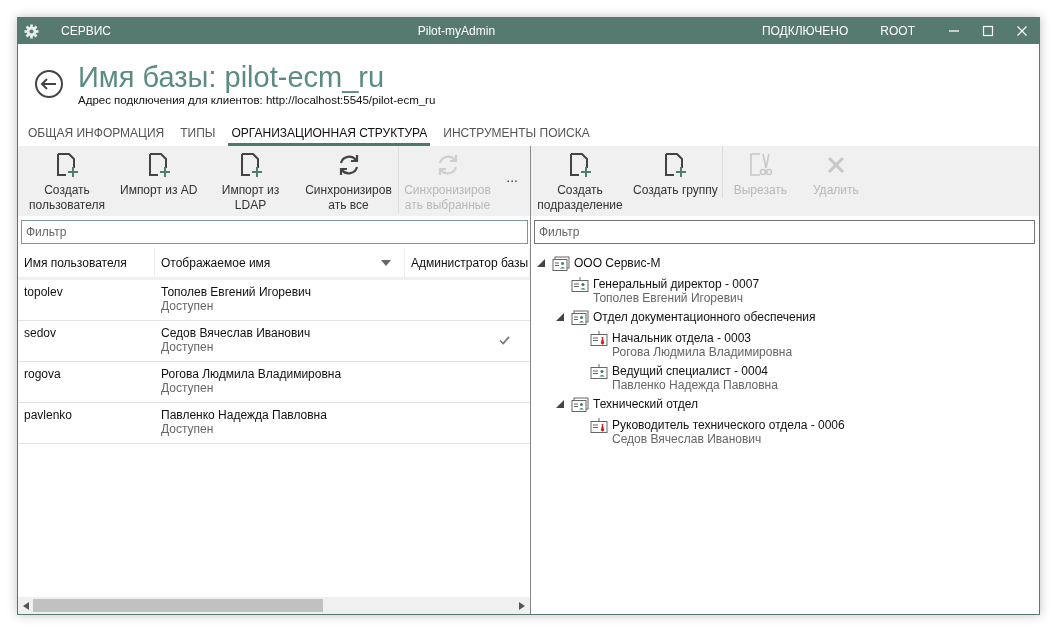 The image size is (1062, 638). Describe the element at coordinates (252, 374) in the screenshot. I see `display-name: Рогова Людмила Владимировна` at that location.